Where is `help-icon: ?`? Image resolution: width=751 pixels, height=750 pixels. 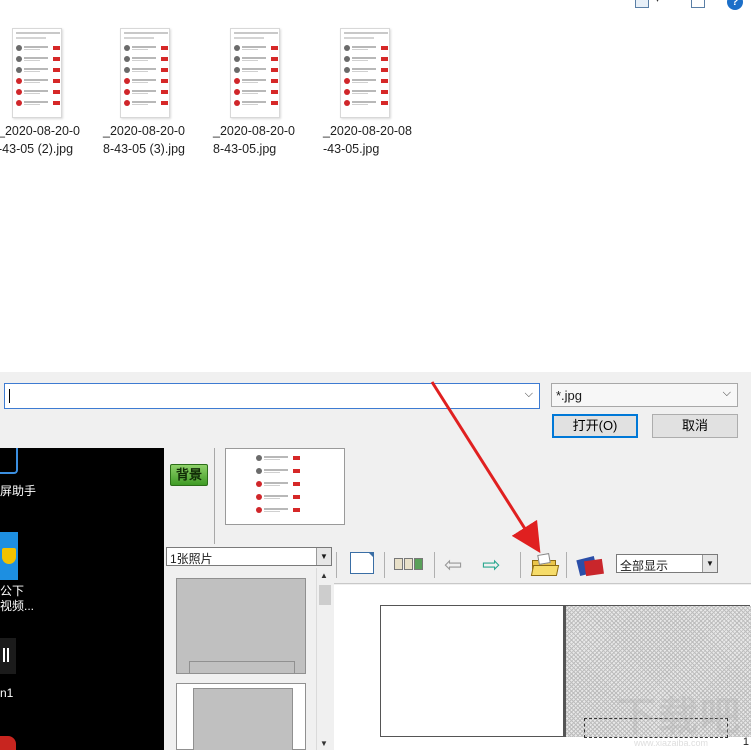
help-icon: ? is located at coordinates (735, 5).